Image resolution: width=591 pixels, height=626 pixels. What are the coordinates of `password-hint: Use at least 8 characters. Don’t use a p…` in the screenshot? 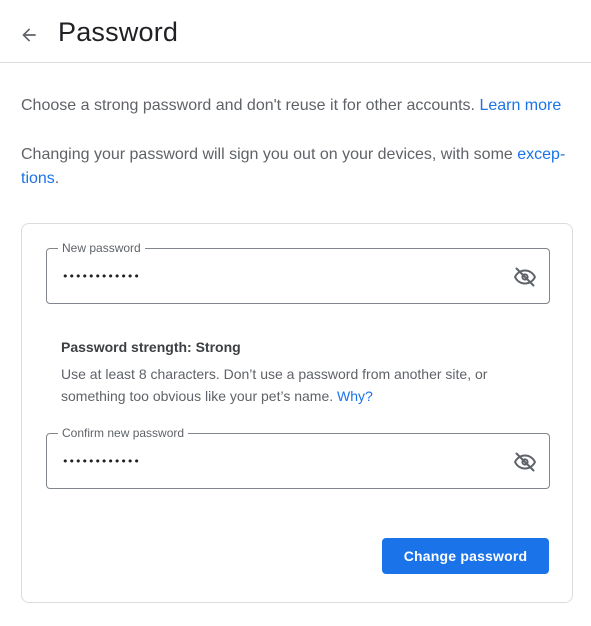 It's located at (296, 385).